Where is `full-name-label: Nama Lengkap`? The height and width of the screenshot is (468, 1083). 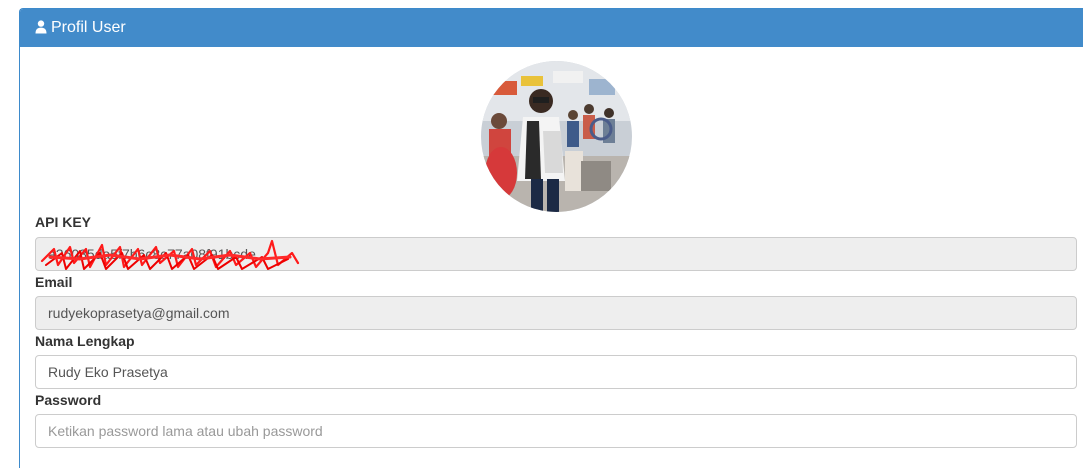
full-name-label: Nama Lengkap is located at coordinates (85, 341).